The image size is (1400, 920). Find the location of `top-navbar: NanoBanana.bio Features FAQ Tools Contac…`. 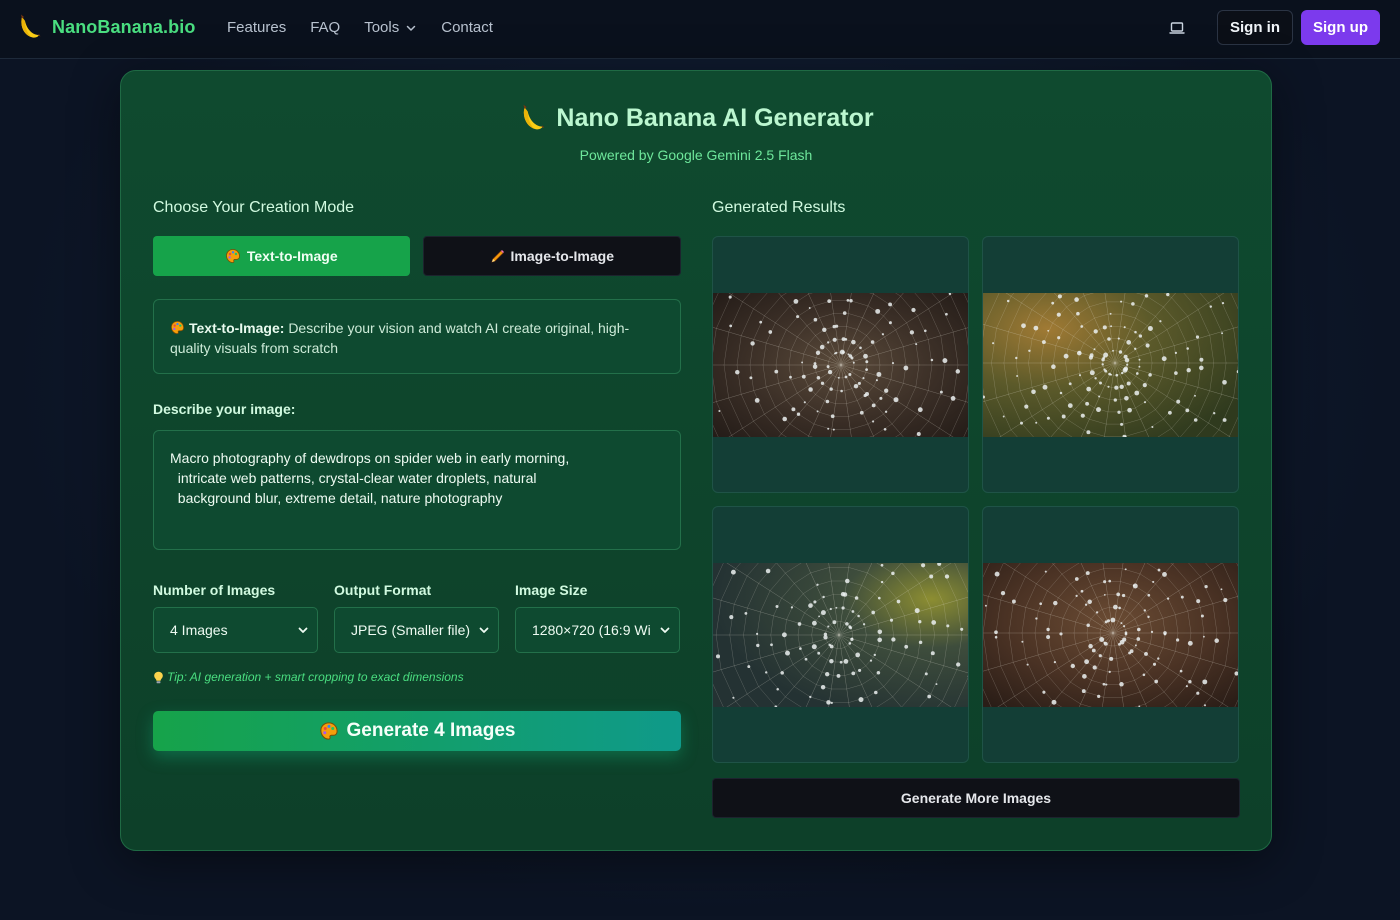

top-navbar: NanoBanana.bio Features FAQ Tools Contac… is located at coordinates (700, 29).